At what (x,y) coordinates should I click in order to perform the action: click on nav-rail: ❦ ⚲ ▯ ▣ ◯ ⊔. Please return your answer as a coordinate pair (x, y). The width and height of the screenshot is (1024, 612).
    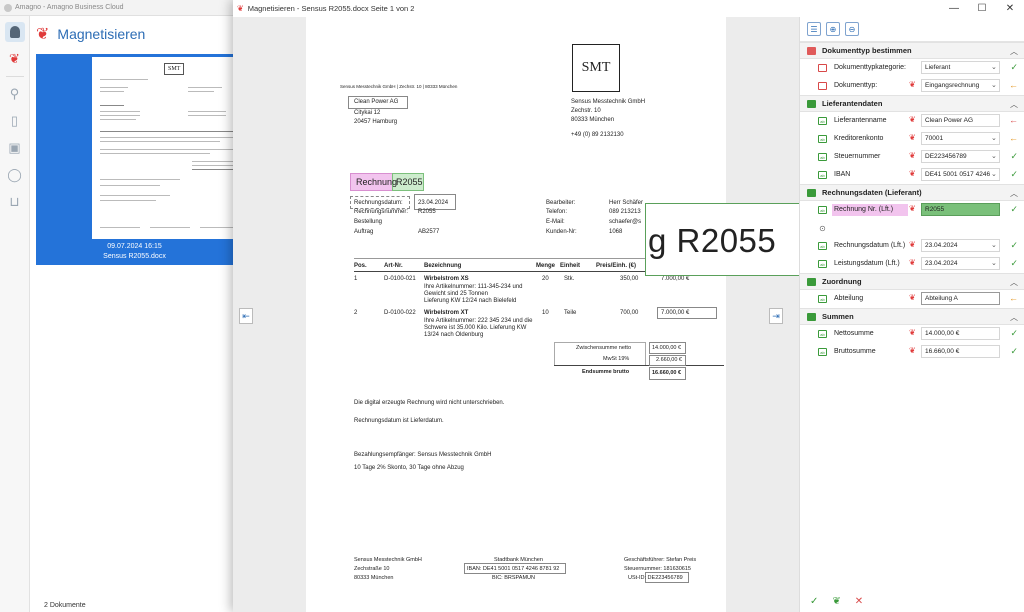
    Looking at the image, I should click on (15, 314).